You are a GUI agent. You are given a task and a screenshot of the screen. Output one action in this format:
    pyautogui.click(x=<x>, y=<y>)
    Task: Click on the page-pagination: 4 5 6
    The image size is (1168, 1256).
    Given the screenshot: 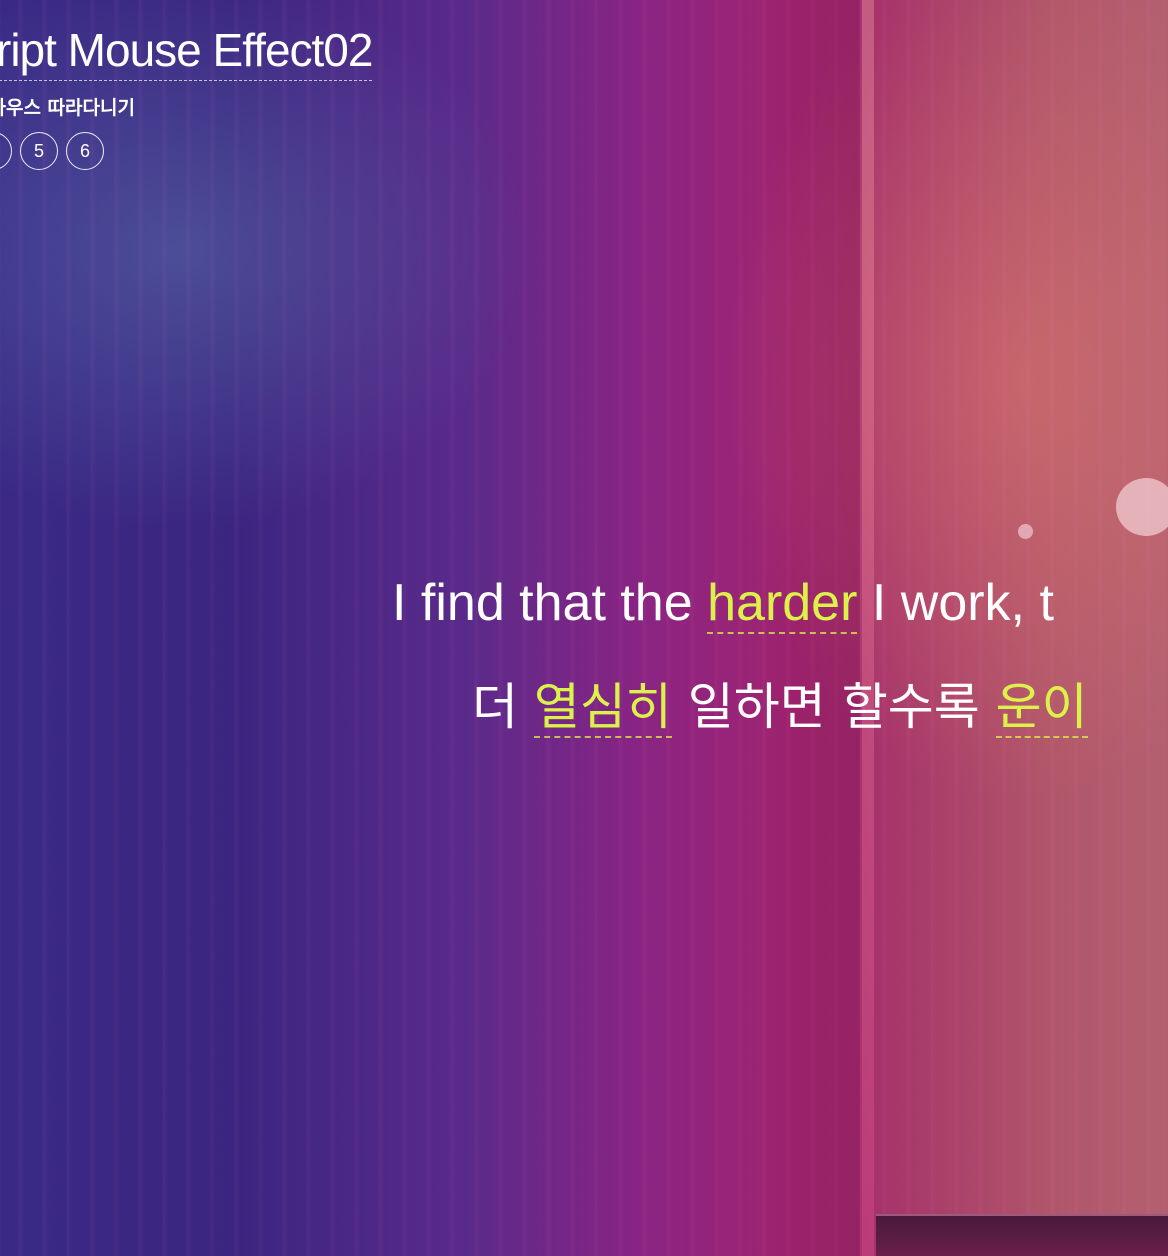 What is the action you would take?
    pyautogui.click(x=186, y=151)
    